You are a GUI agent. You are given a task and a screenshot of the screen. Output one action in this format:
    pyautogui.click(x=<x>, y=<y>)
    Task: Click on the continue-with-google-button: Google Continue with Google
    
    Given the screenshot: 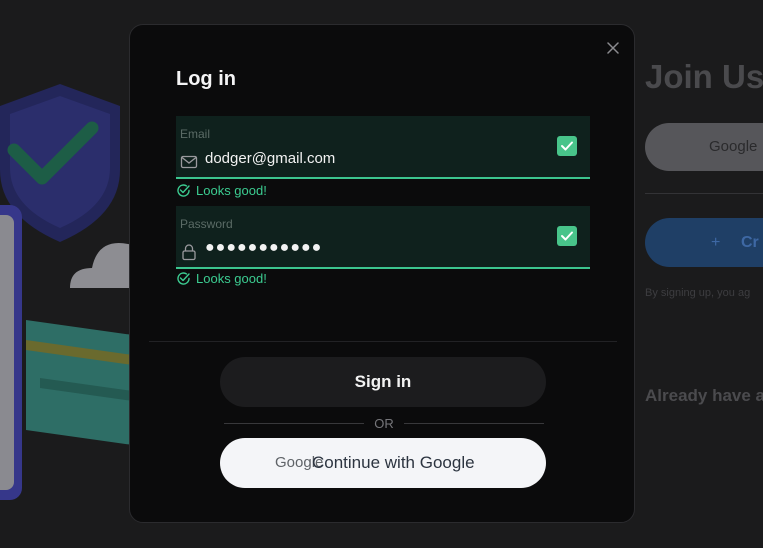 What is the action you would take?
    pyautogui.click(x=383, y=463)
    